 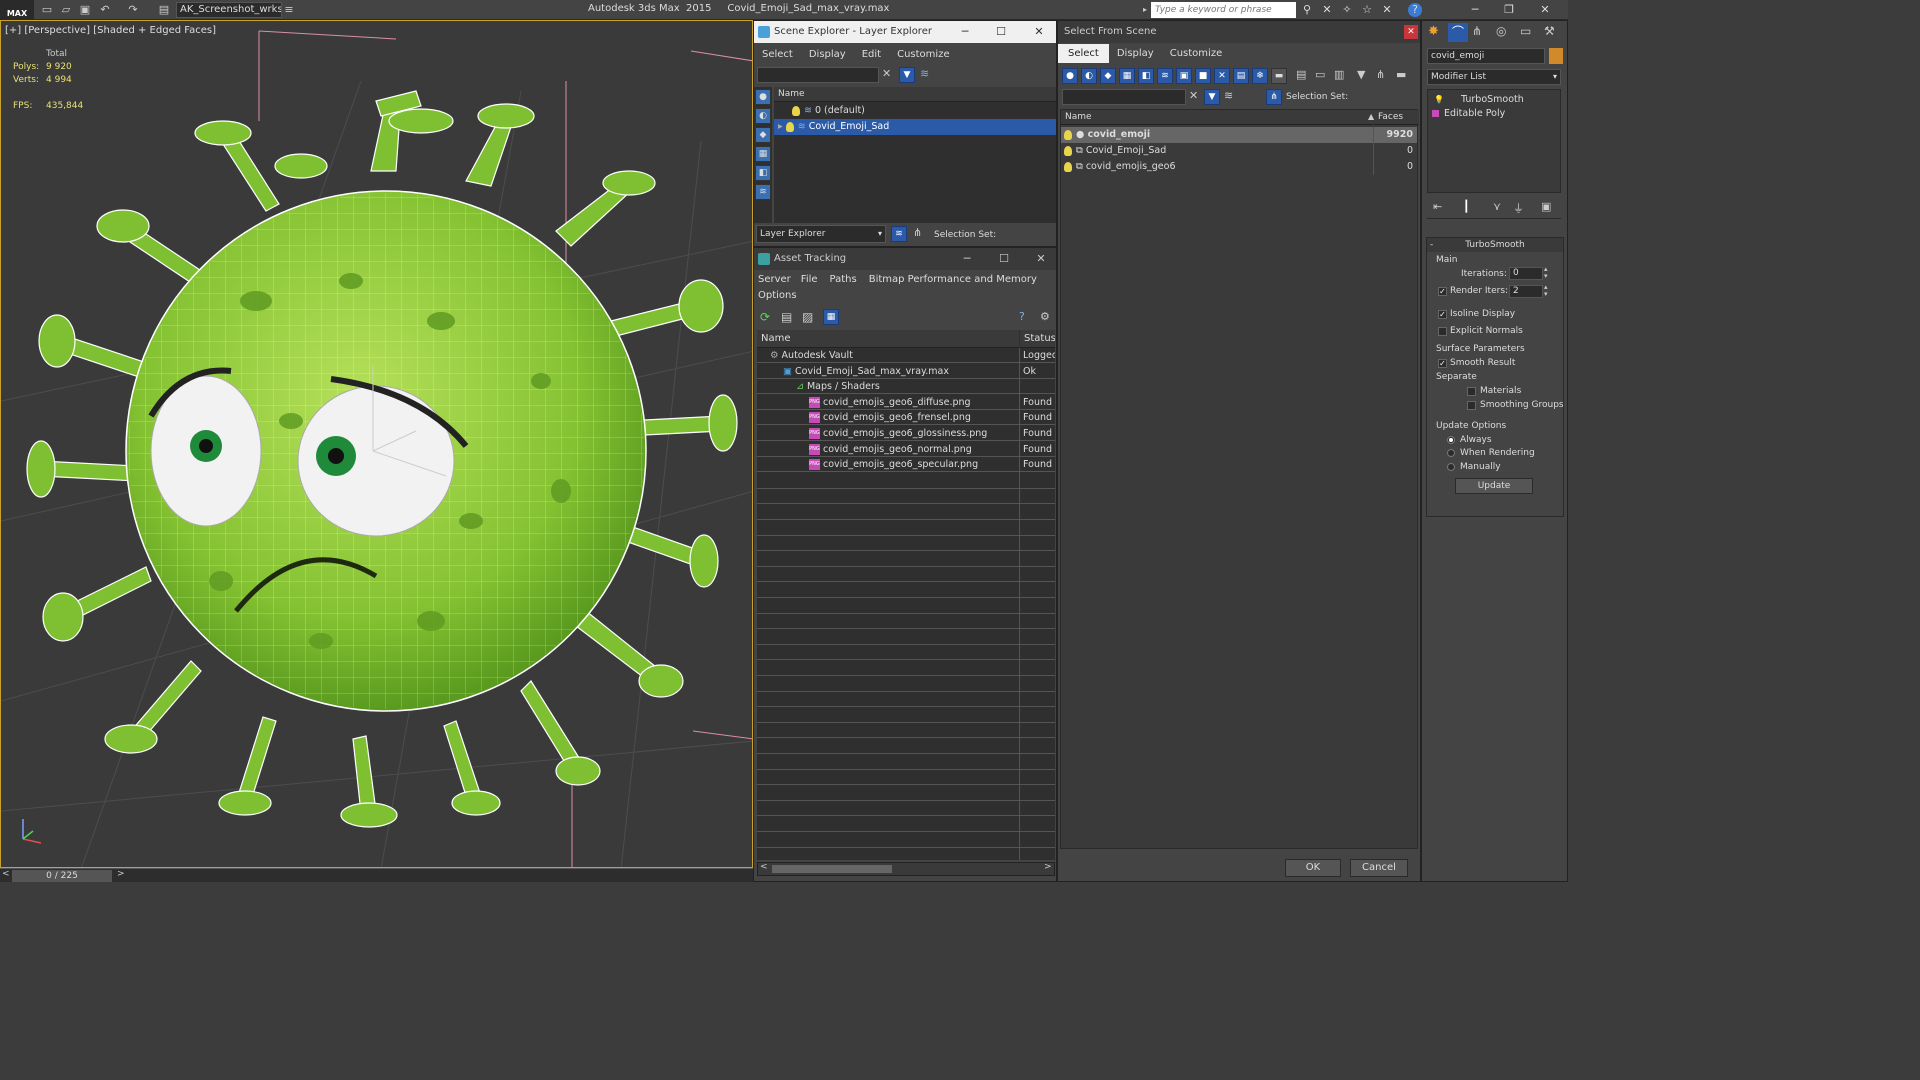 What do you see at coordinates (763, 116) in the screenshot?
I see `display-shapes-icon: ◐` at bounding box center [763, 116].